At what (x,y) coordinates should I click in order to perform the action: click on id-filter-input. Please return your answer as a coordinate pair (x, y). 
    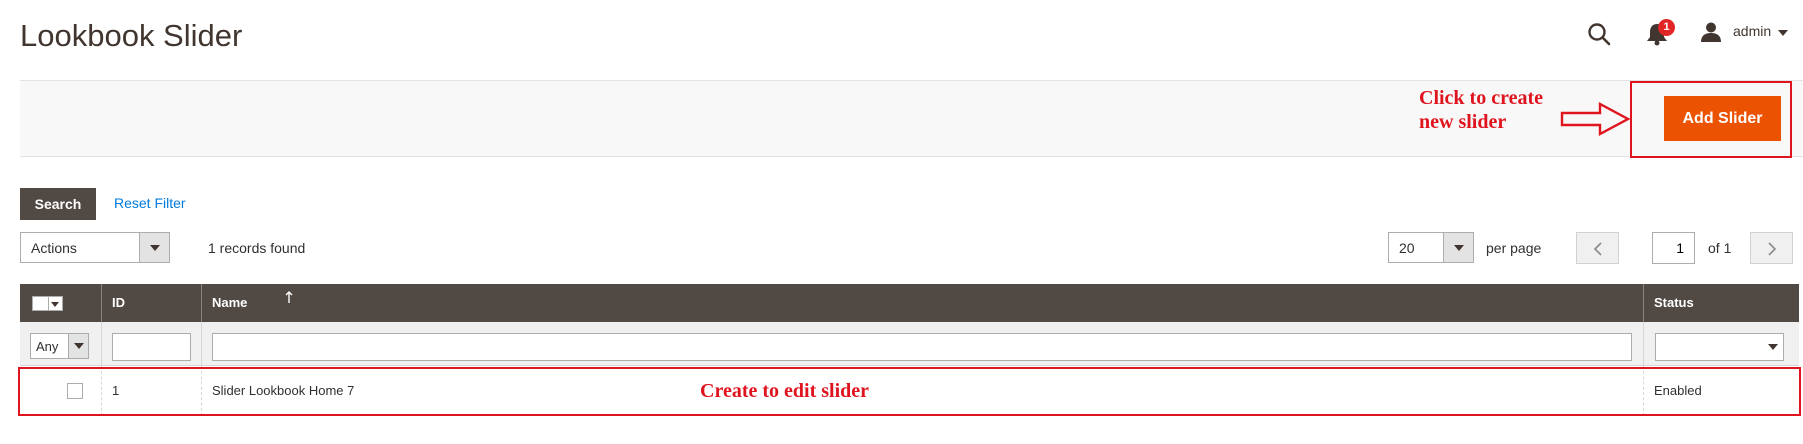
    Looking at the image, I should click on (151, 347).